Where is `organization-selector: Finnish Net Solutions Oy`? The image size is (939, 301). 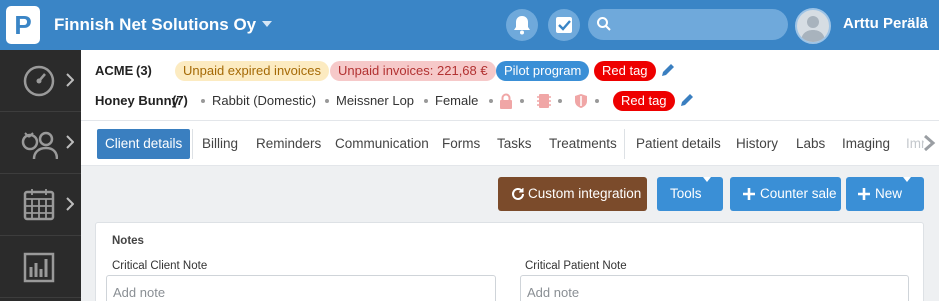 organization-selector: Finnish Net Solutions Oy is located at coordinates (163, 25).